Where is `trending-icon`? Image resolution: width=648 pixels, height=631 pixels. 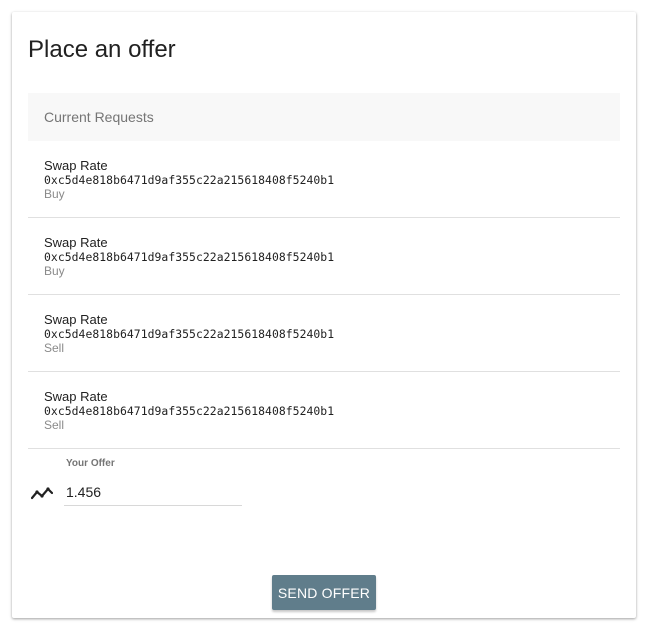
trending-icon is located at coordinates (42, 493).